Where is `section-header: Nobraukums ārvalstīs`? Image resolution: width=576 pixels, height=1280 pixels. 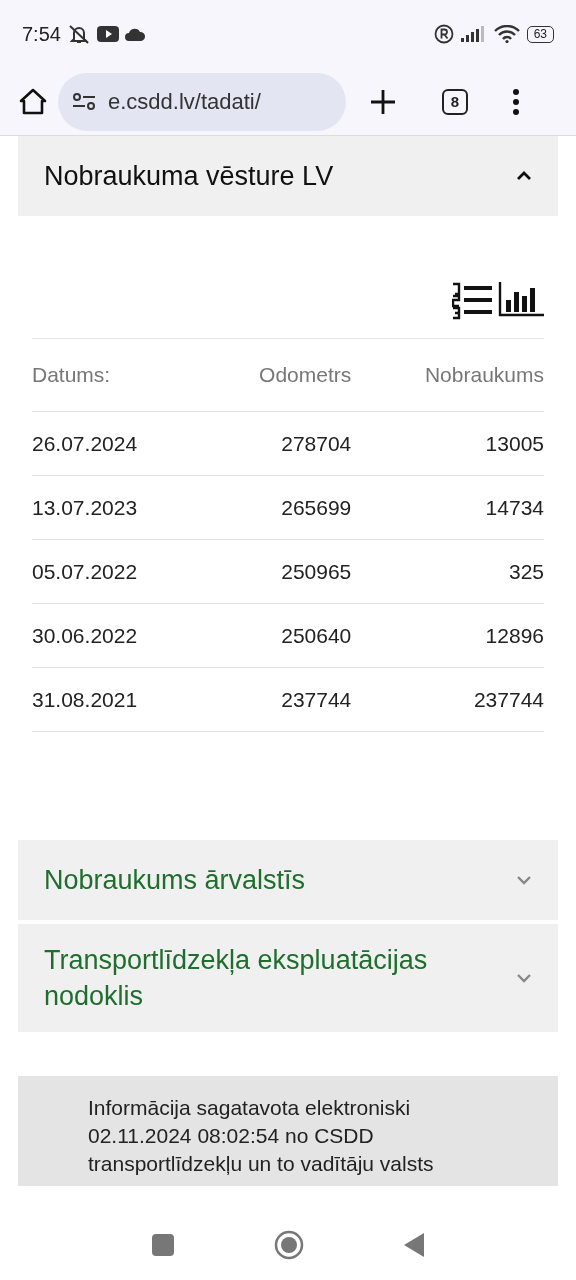 section-header: Nobraukums ārvalstīs is located at coordinates (288, 880).